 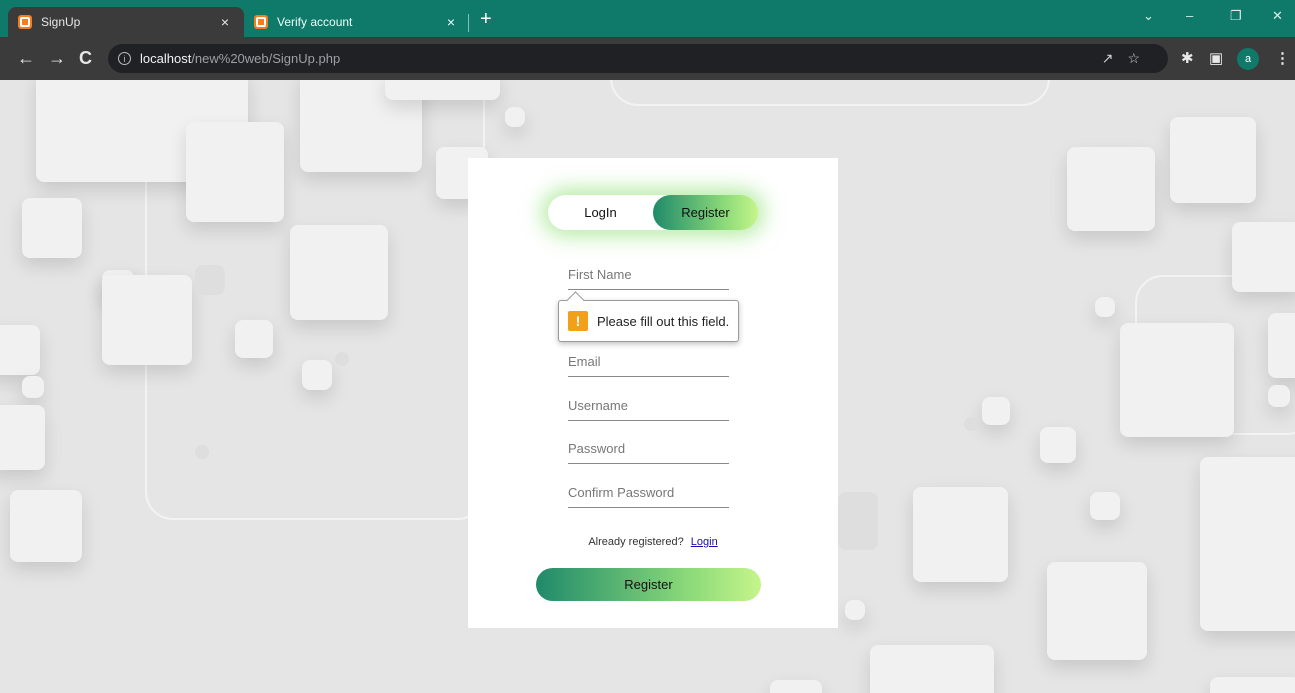 What do you see at coordinates (1236, 16) in the screenshot?
I see `restore-icon: ❐` at bounding box center [1236, 16].